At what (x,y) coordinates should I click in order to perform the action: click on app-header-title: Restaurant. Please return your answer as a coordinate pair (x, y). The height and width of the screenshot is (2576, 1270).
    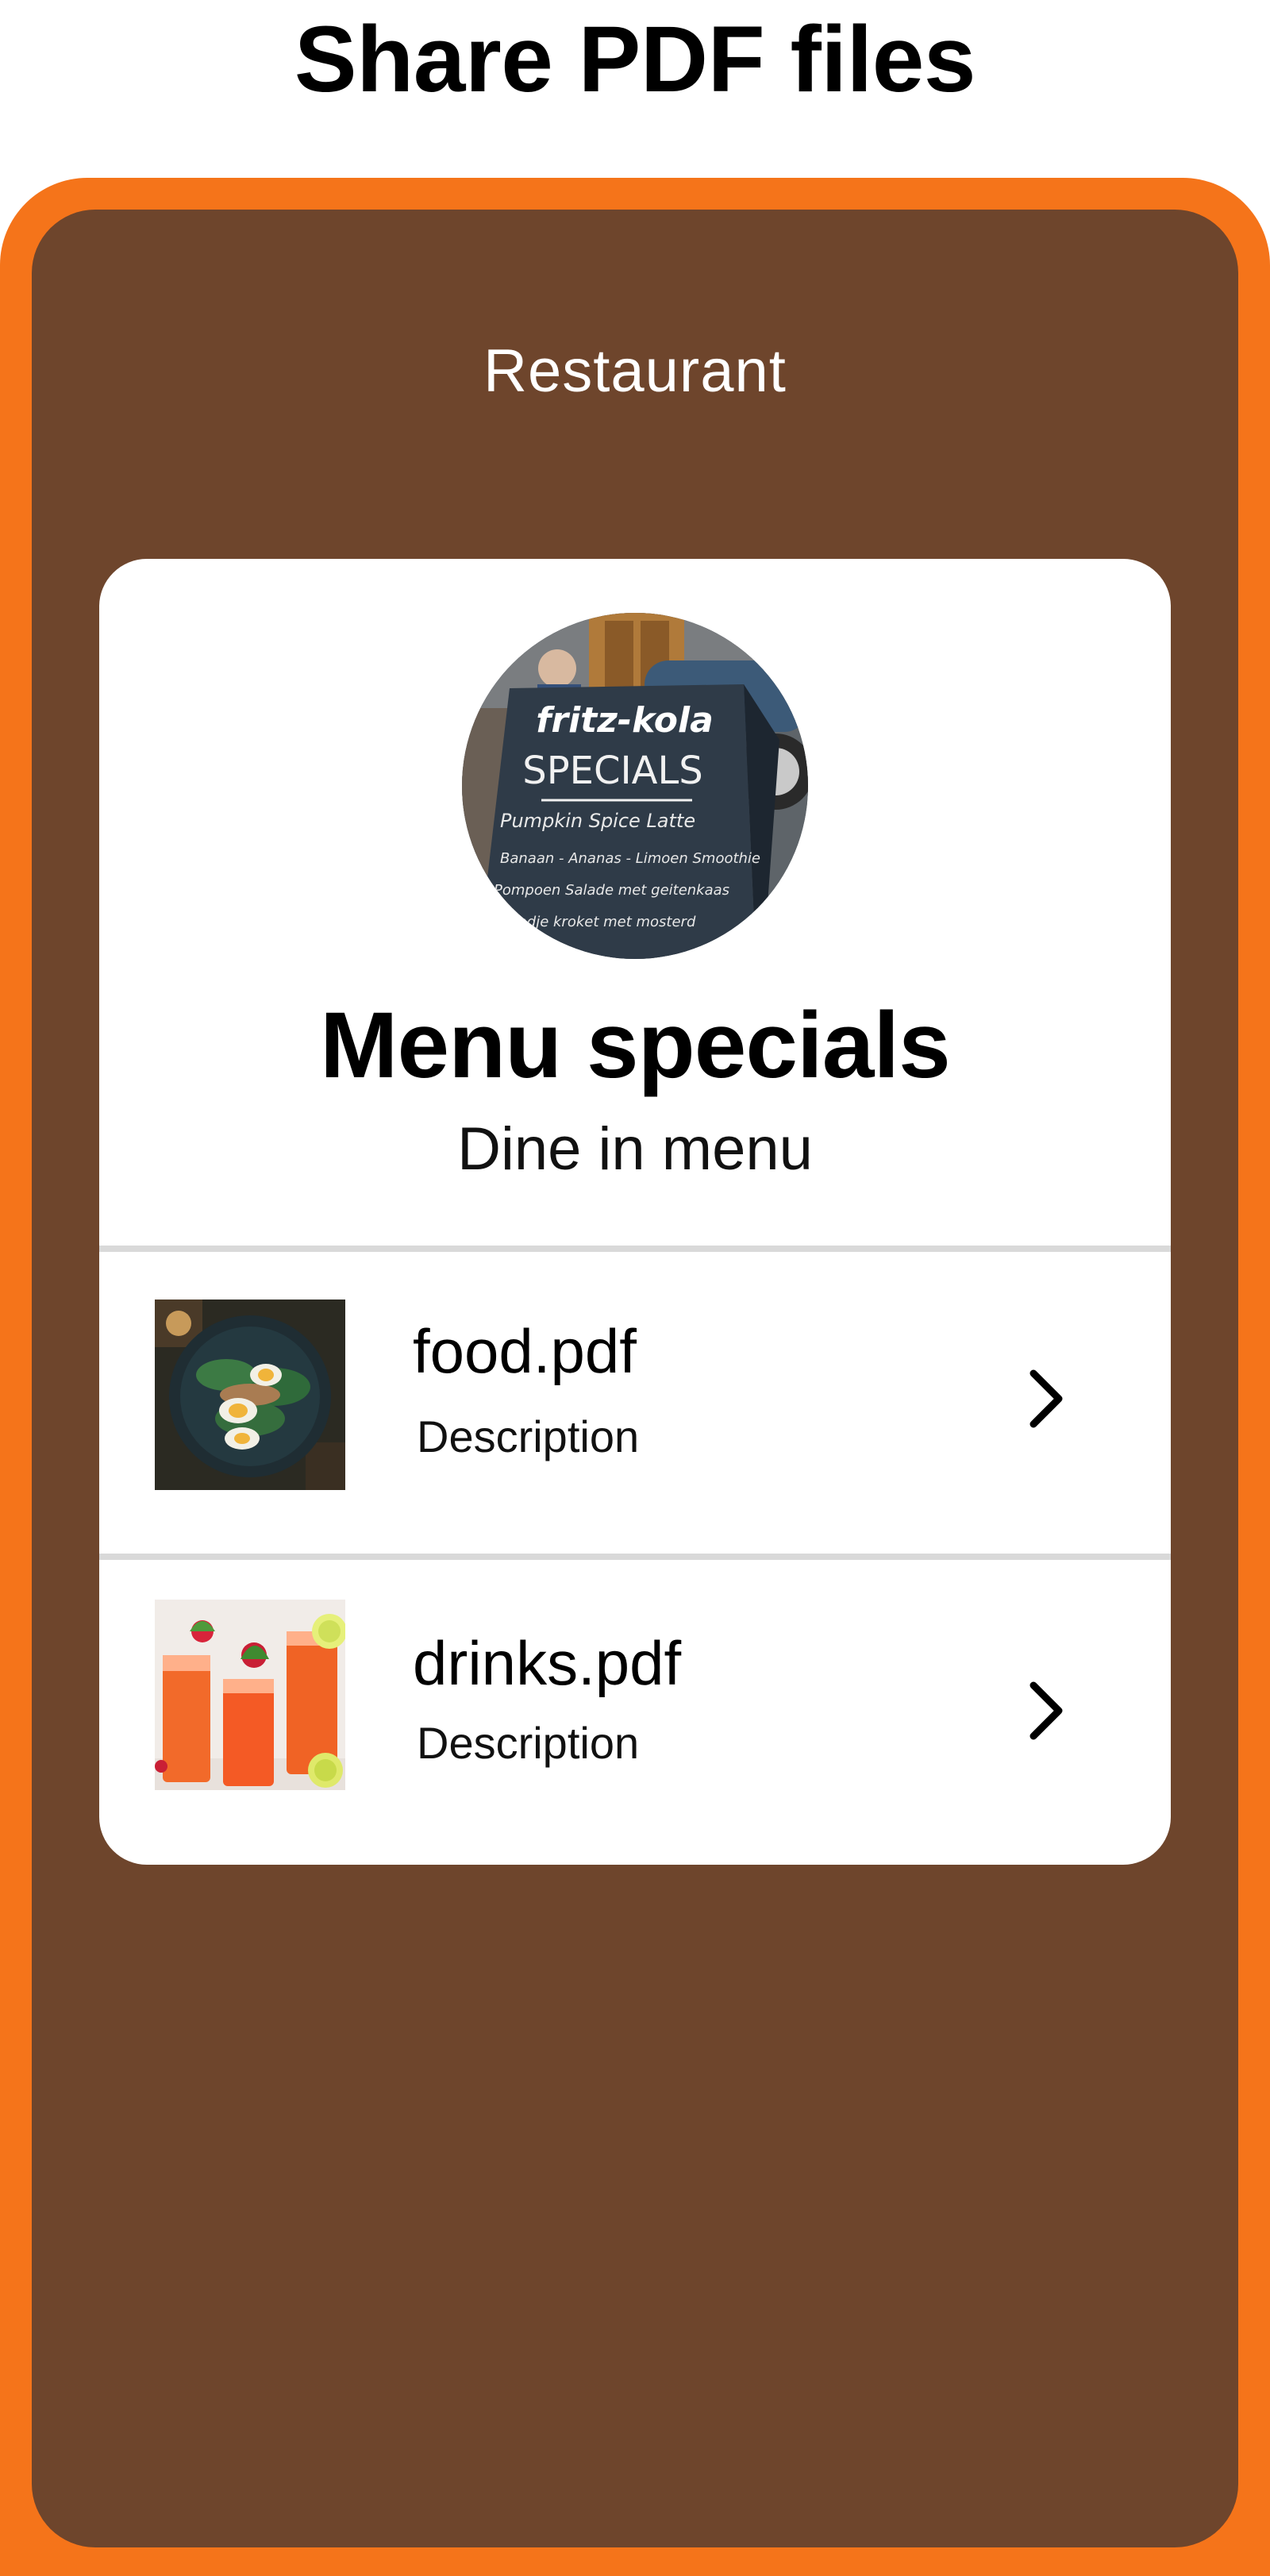
    Looking at the image, I should click on (635, 371).